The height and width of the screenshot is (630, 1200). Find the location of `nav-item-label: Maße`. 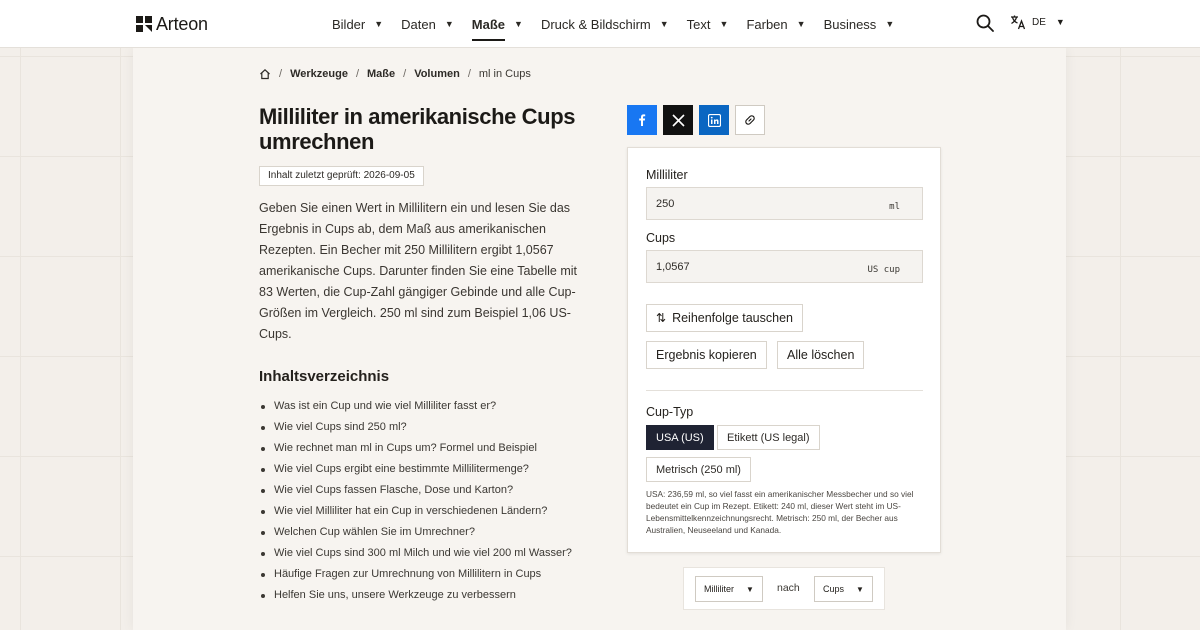

nav-item-label: Maße is located at coordinates (488, 24).